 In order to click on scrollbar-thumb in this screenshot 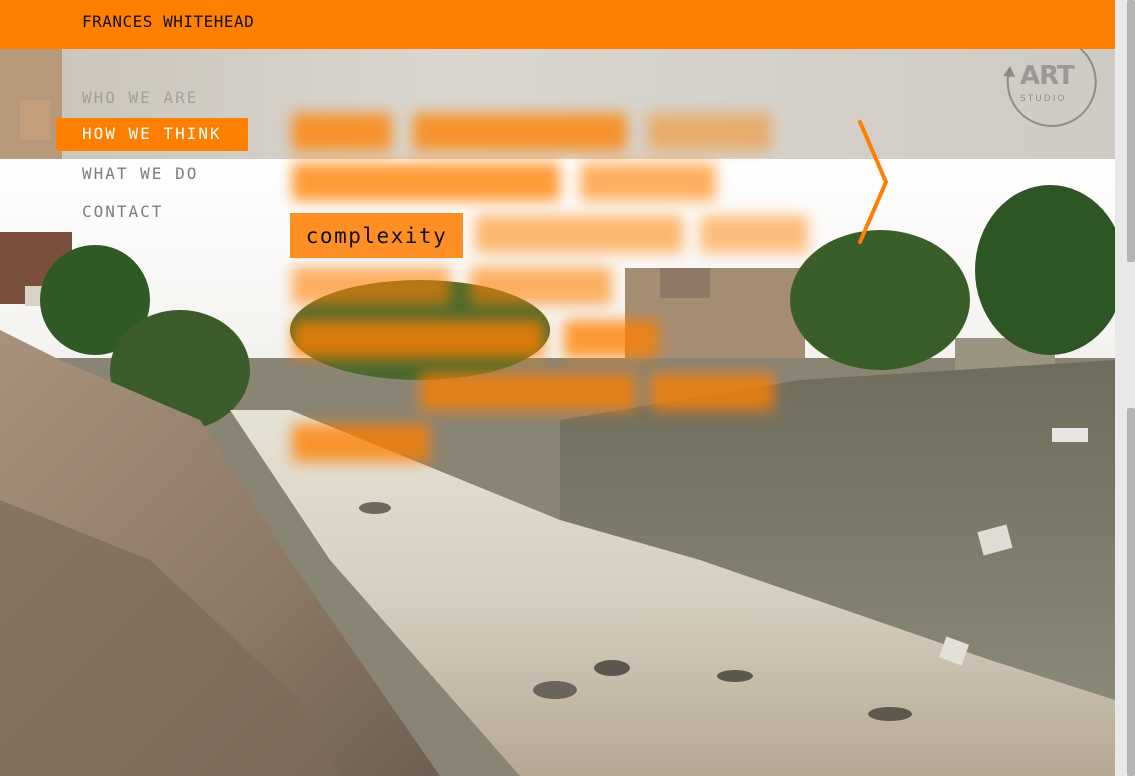, I will do `click(1131, 131)`.